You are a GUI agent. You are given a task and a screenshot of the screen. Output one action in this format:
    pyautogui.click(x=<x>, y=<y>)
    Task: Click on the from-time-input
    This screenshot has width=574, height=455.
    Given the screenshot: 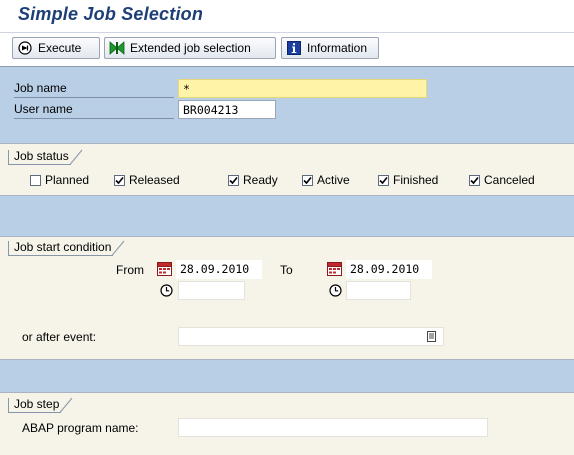 What is the action you would take?
    pyautogui.click(x=211, y=290)
    